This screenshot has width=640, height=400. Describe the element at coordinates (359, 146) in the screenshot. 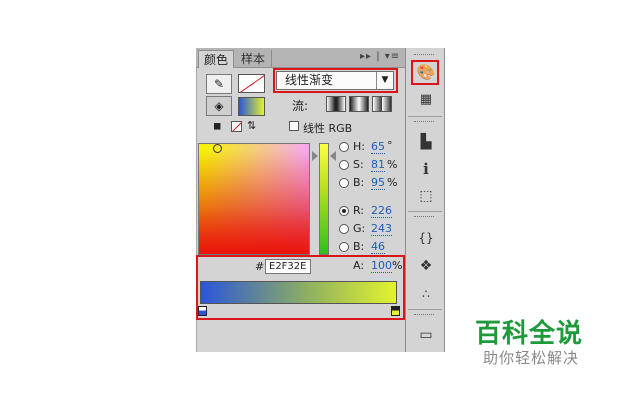

I see `h-label: H:` at that location.